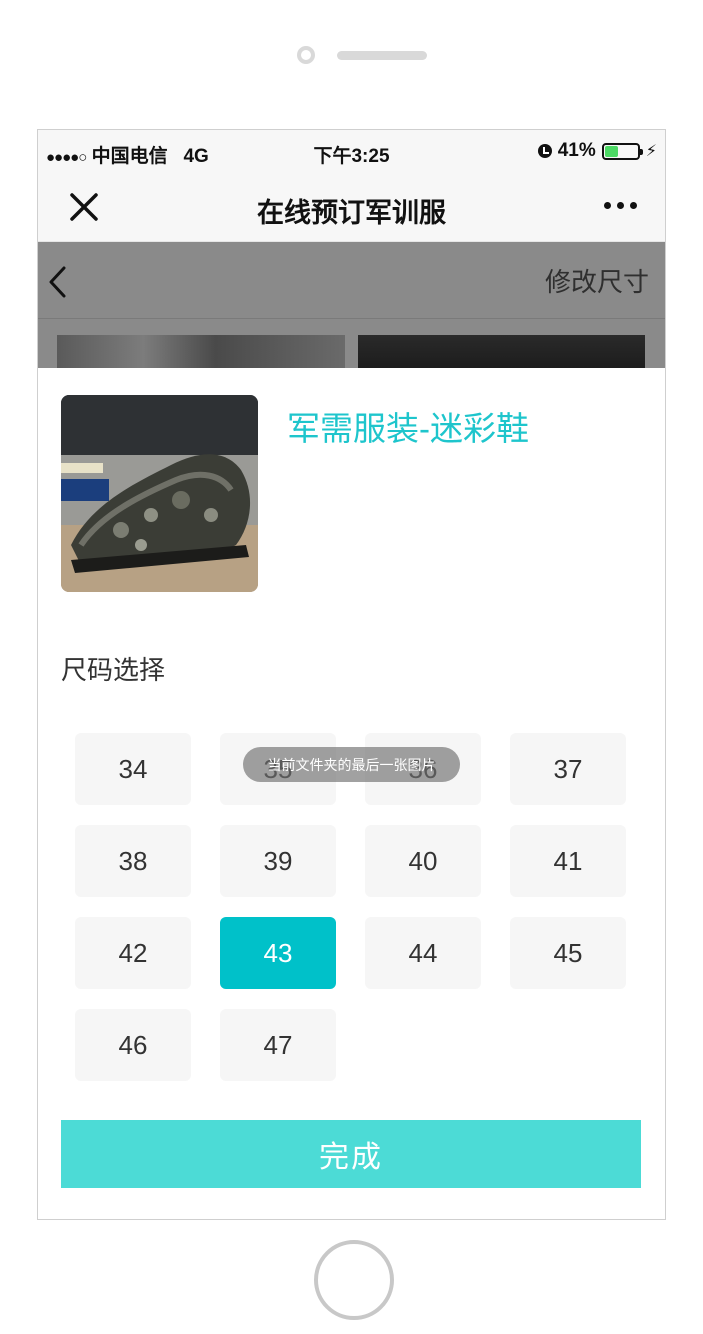  Describe the element at coordinates (544, 151) in the screenshot. I see `alarm-icon` at that location.